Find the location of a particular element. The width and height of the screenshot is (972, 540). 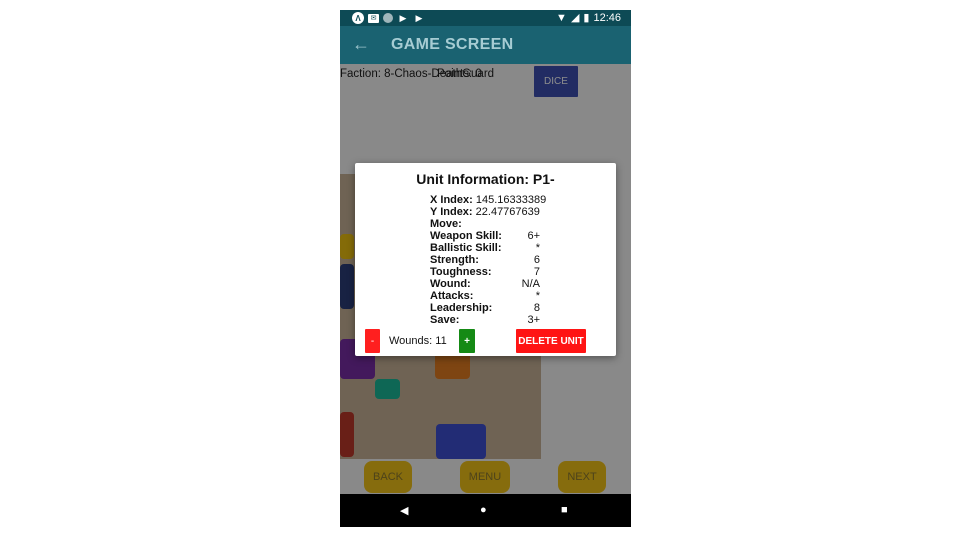

stat-ballistic-skill: Ballistic Skill: * is located at coordinates (485, 248).